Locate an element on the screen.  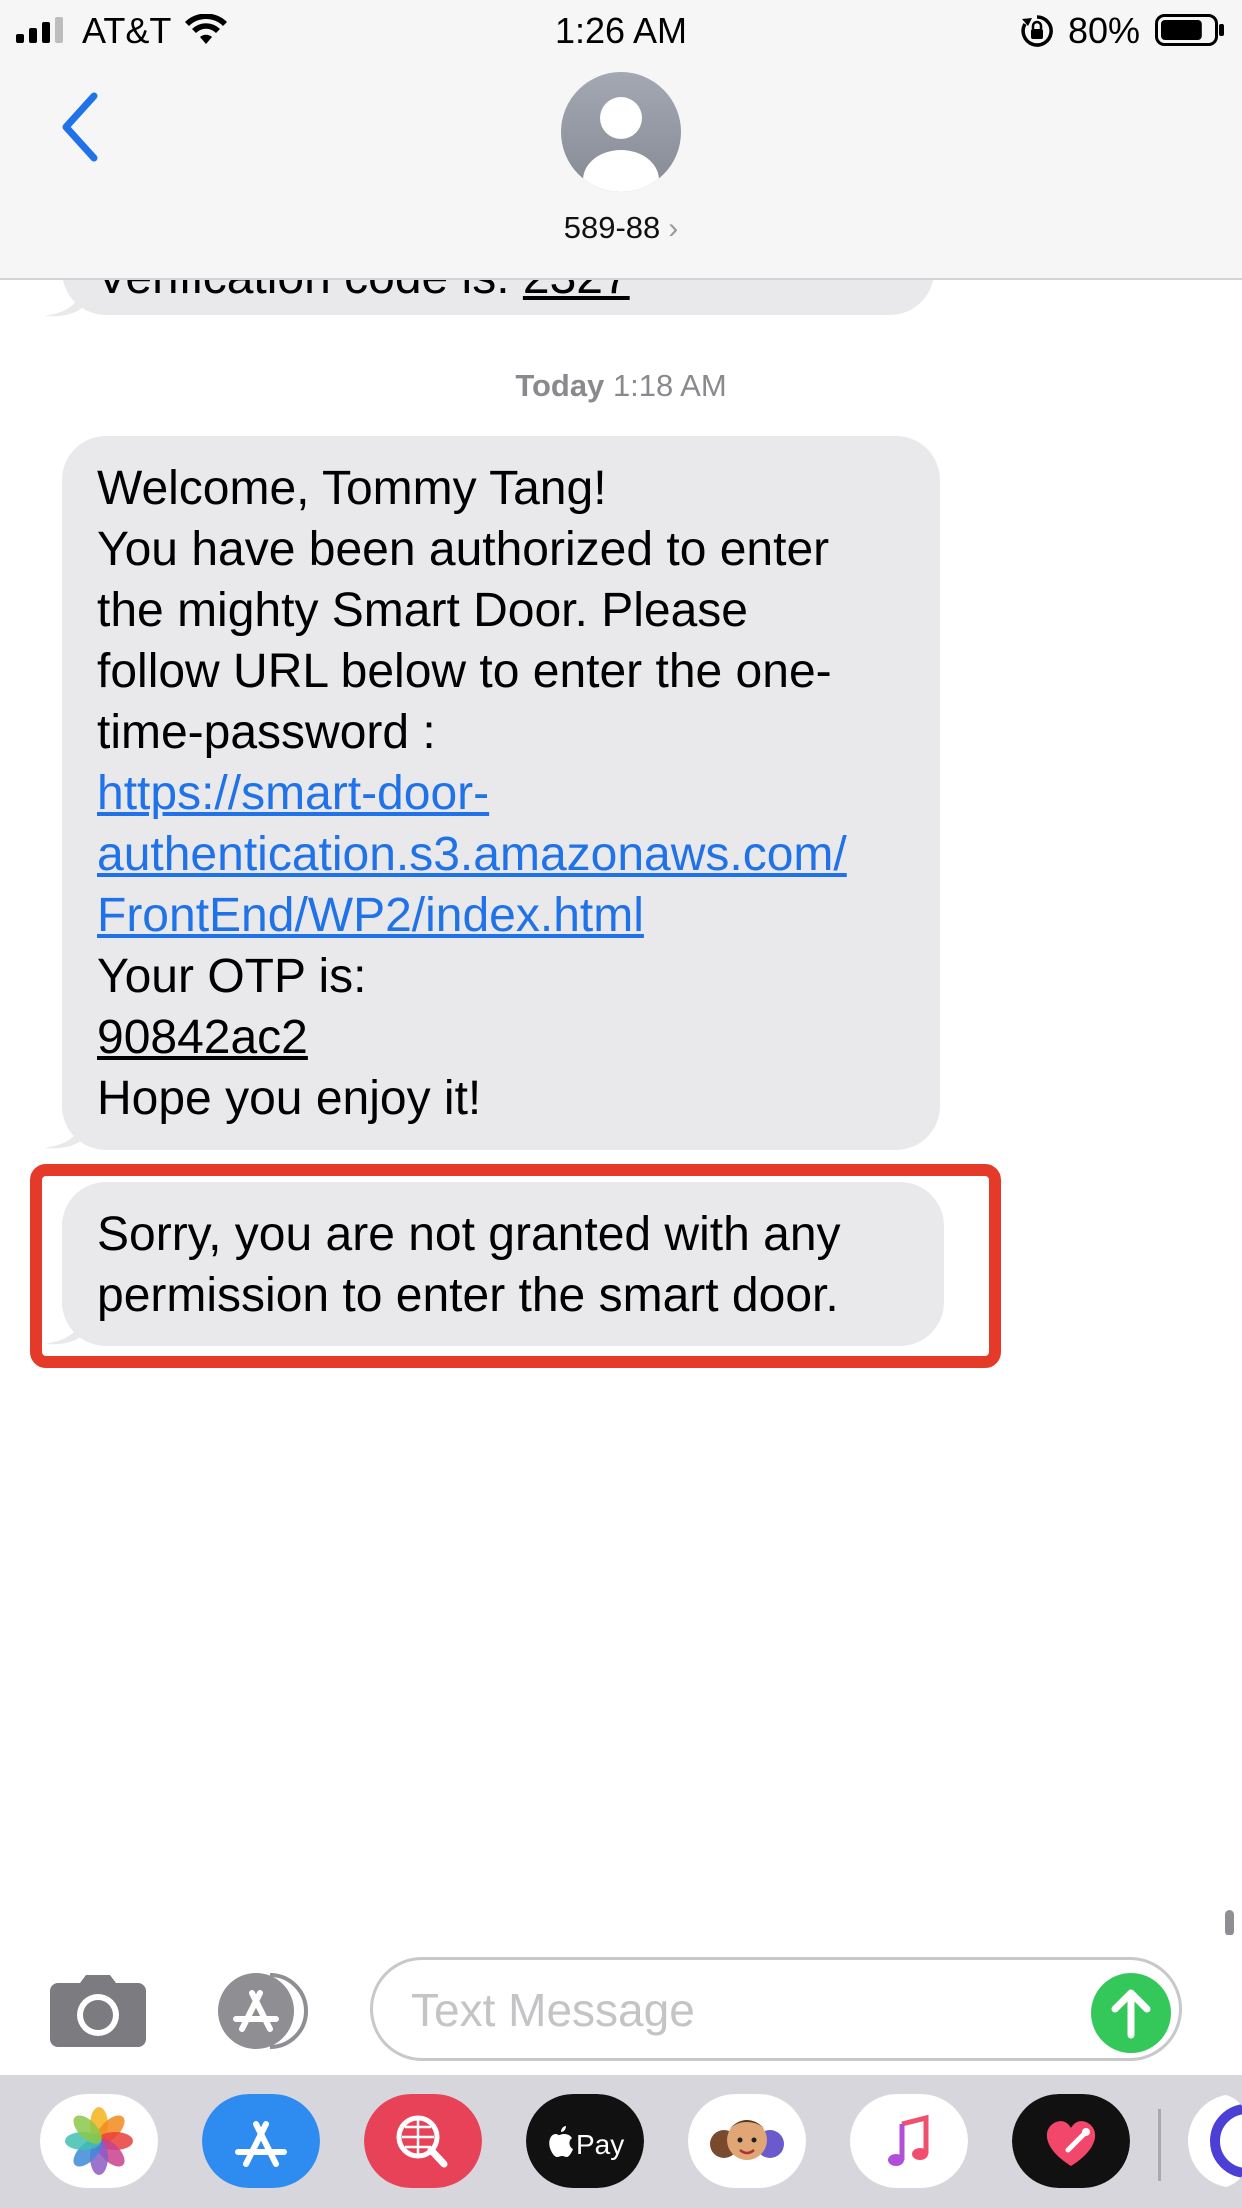
message-input-field is located at coordinates (776, 2009).